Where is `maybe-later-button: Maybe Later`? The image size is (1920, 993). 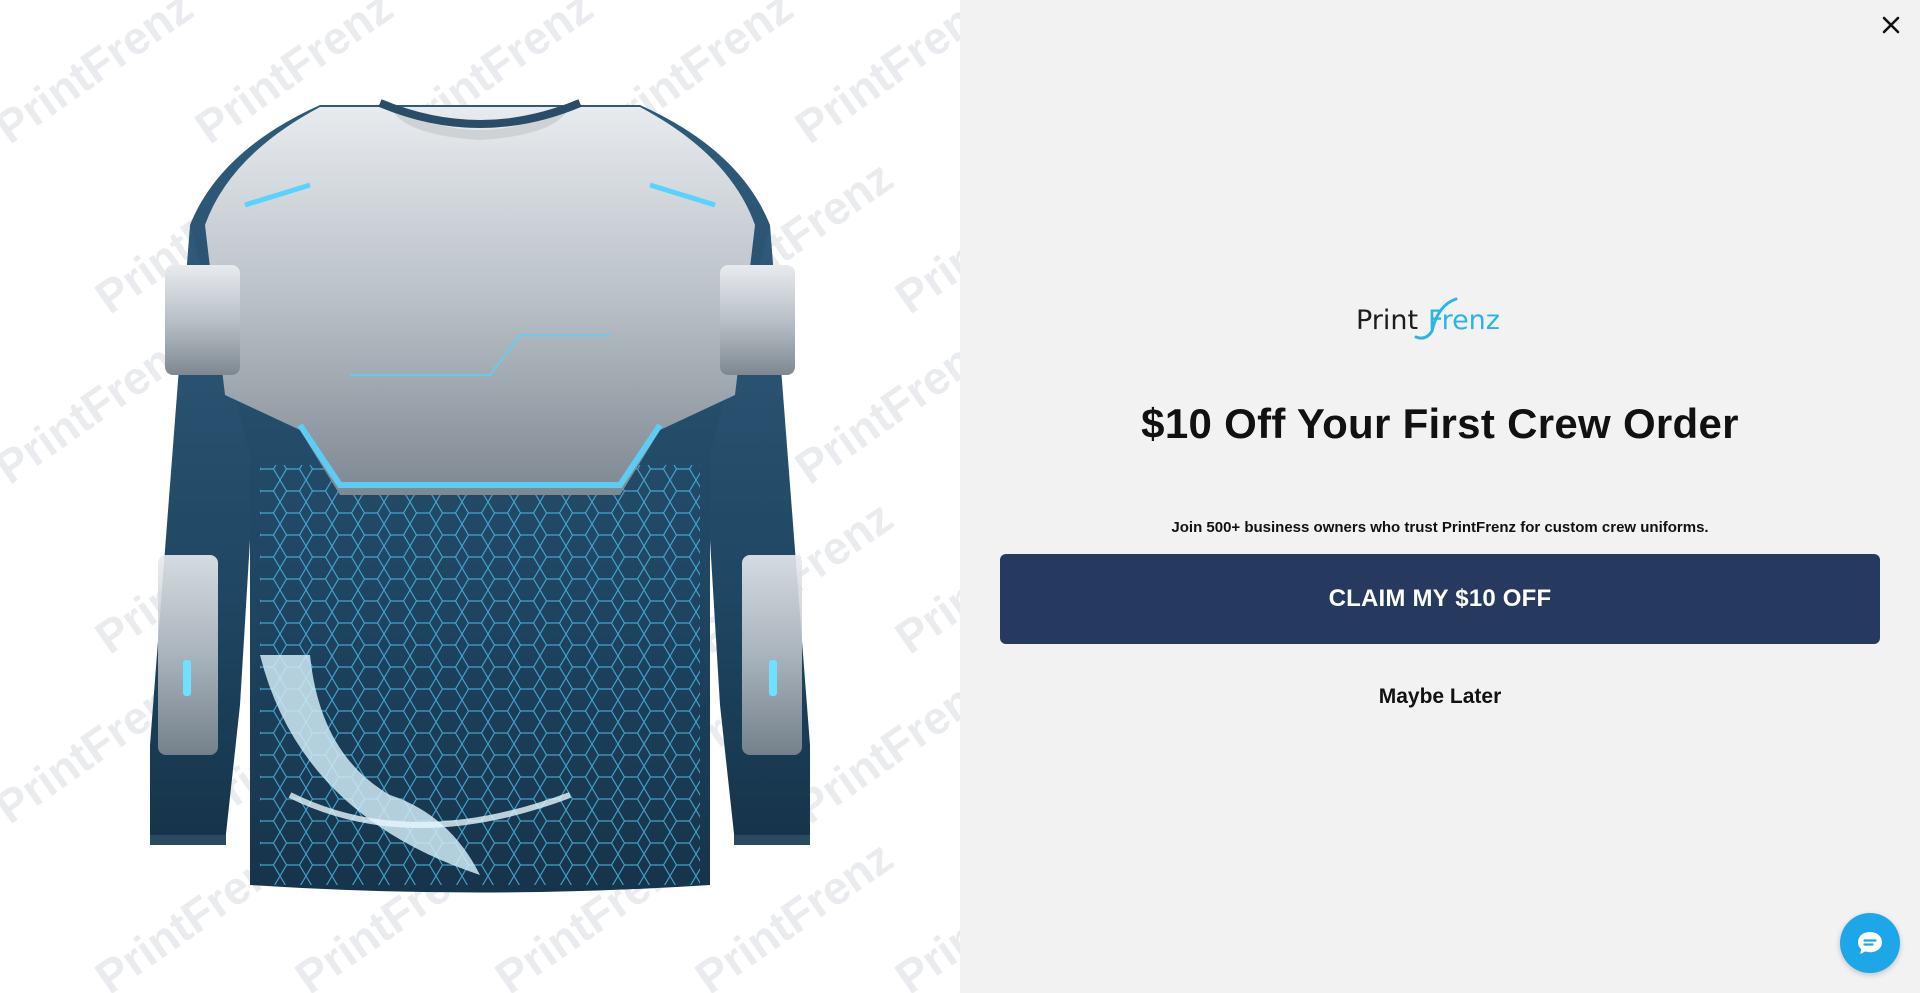 maybe-later-button: Maybe Later is located at coordinates (1440, 697).